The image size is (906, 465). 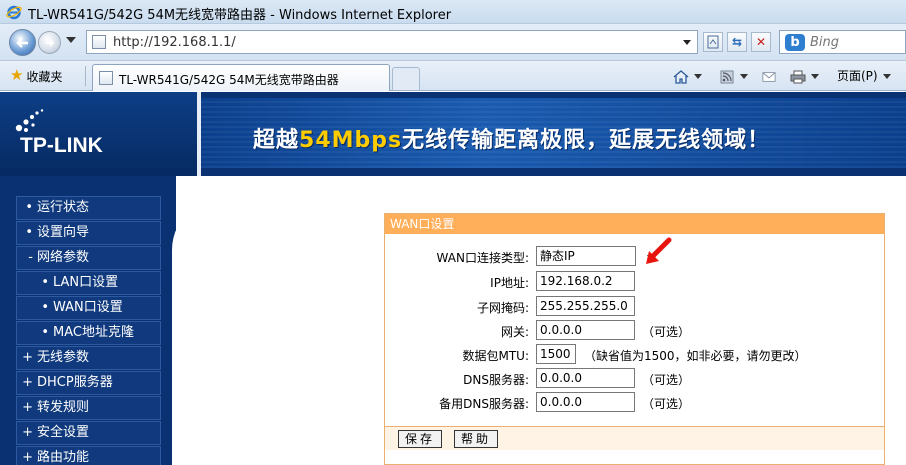 I want to click on print-button, so click(x=804, y=76).